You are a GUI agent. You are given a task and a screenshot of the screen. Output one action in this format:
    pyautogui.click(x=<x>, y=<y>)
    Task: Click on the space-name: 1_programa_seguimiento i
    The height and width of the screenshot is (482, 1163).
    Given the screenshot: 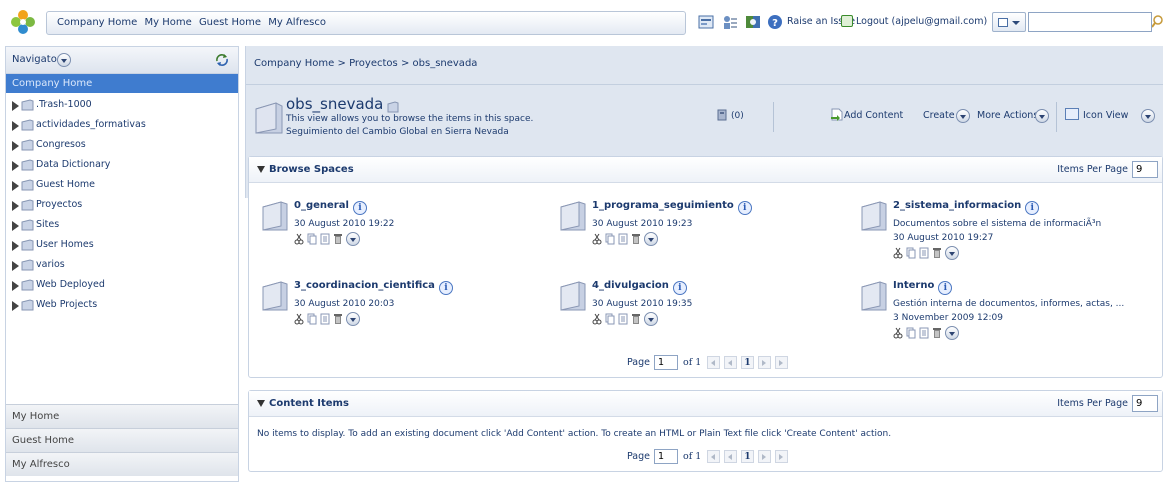 What is the action you would take?
    pyautogui.click(x=672, y=207)
    